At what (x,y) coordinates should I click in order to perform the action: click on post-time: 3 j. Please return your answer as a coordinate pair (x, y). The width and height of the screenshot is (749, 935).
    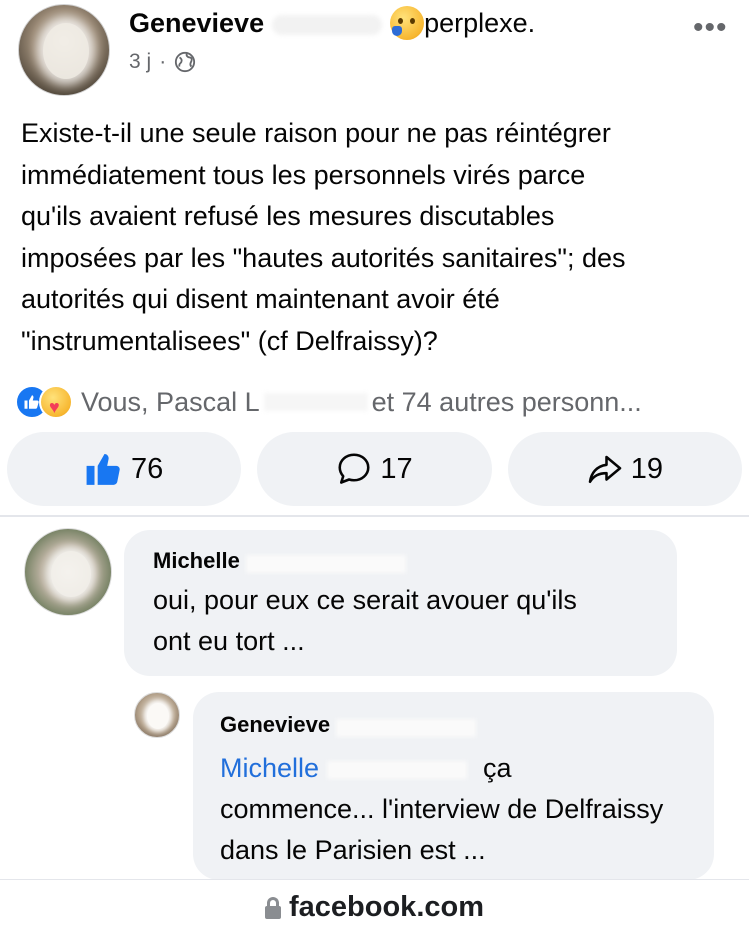
    Looking at the image, I should click on (140, 62).